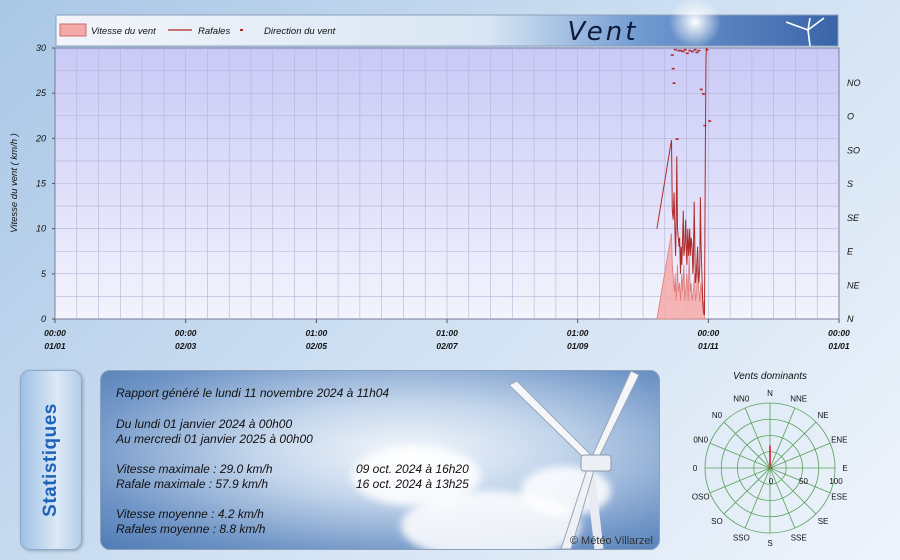  What do you see at coordinates (43, 319) in the screenshot?
I see `y-tick-label: 0` at bounding box center [43, 319].